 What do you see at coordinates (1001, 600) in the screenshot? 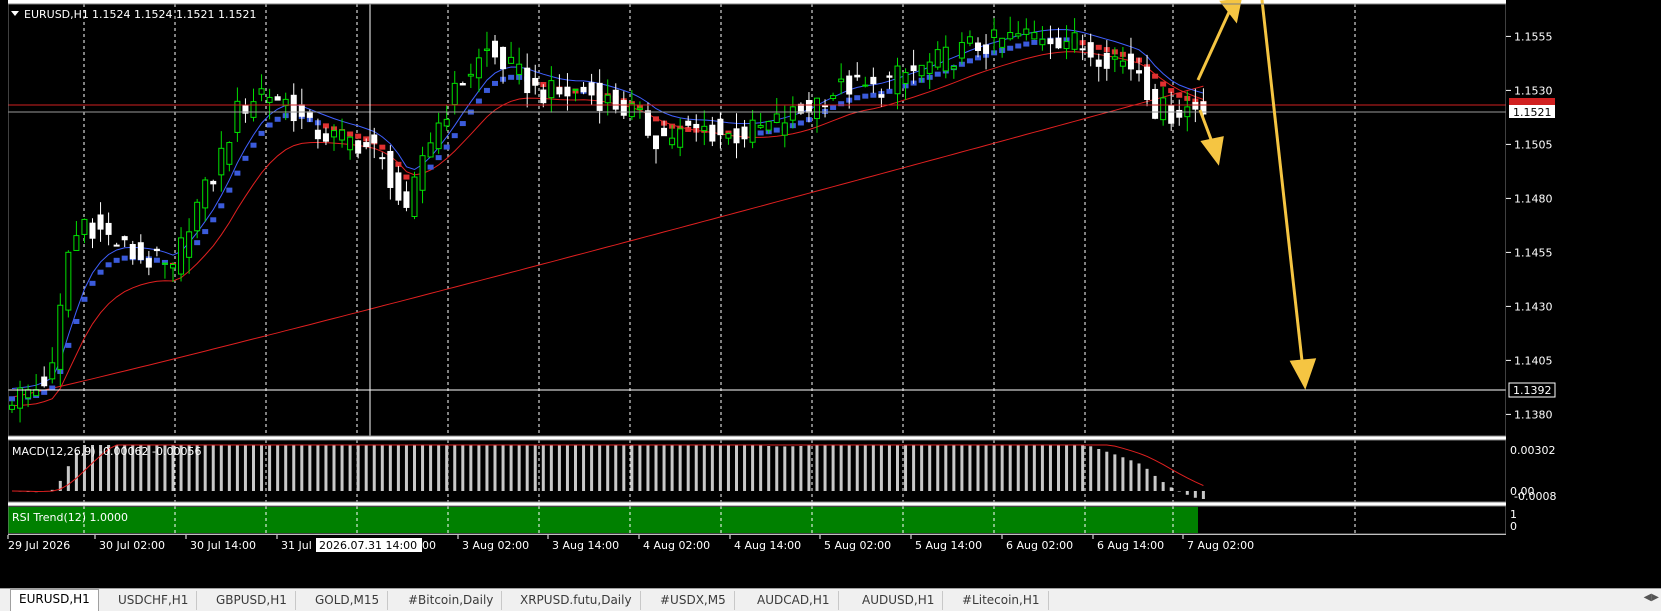
I see `chart-tab: #Litecoin,H1` at bounding box center [1001, 600].